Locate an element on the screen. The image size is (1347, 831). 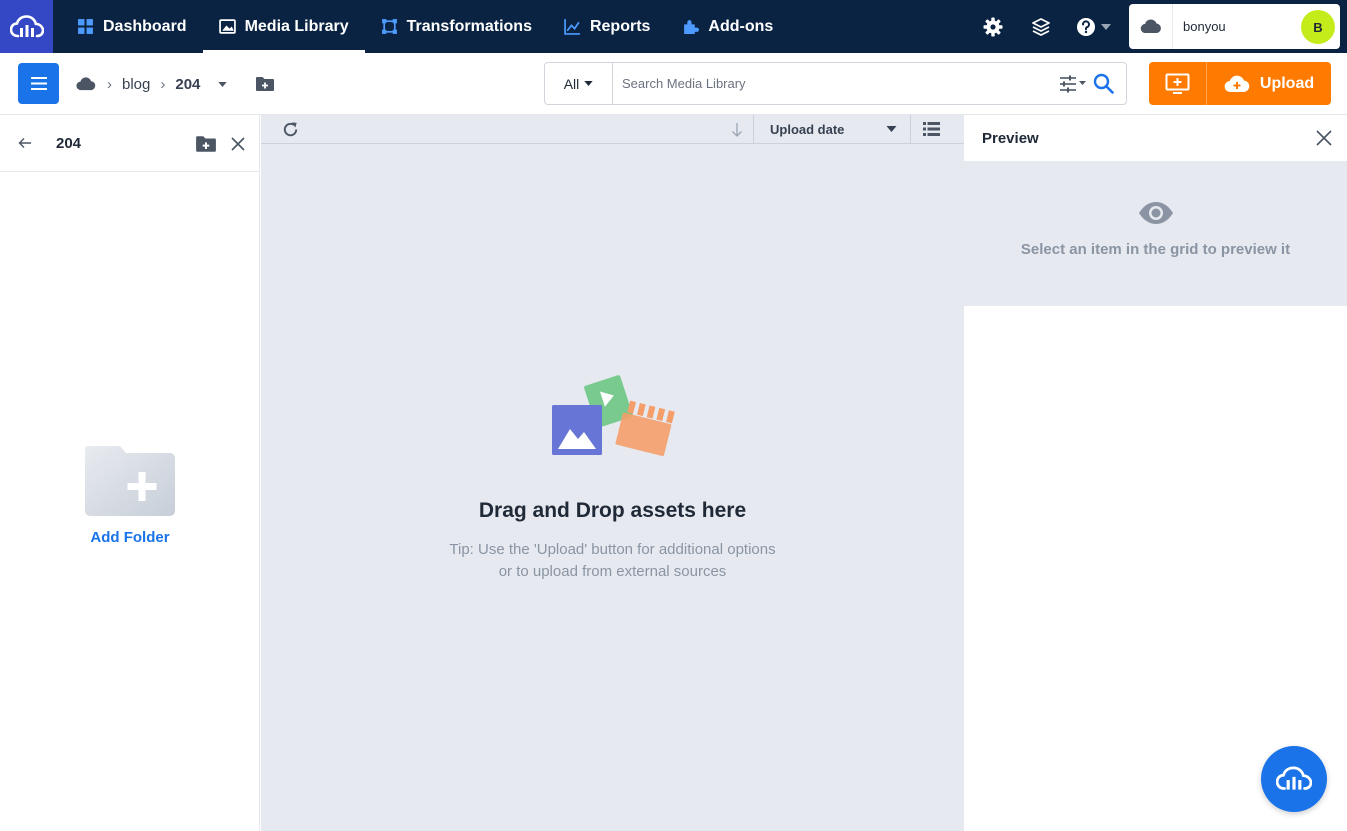
add-folder-icon is located at coordinates (130, 481).